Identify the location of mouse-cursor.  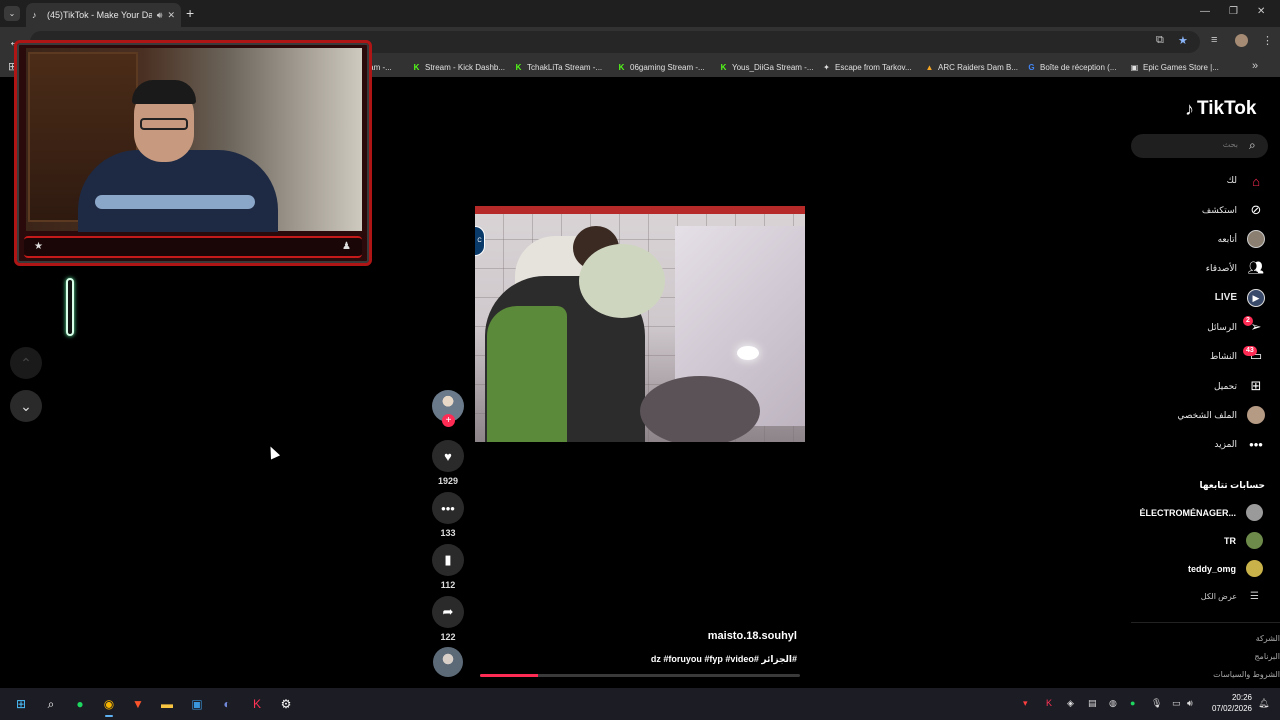
(273, 452).